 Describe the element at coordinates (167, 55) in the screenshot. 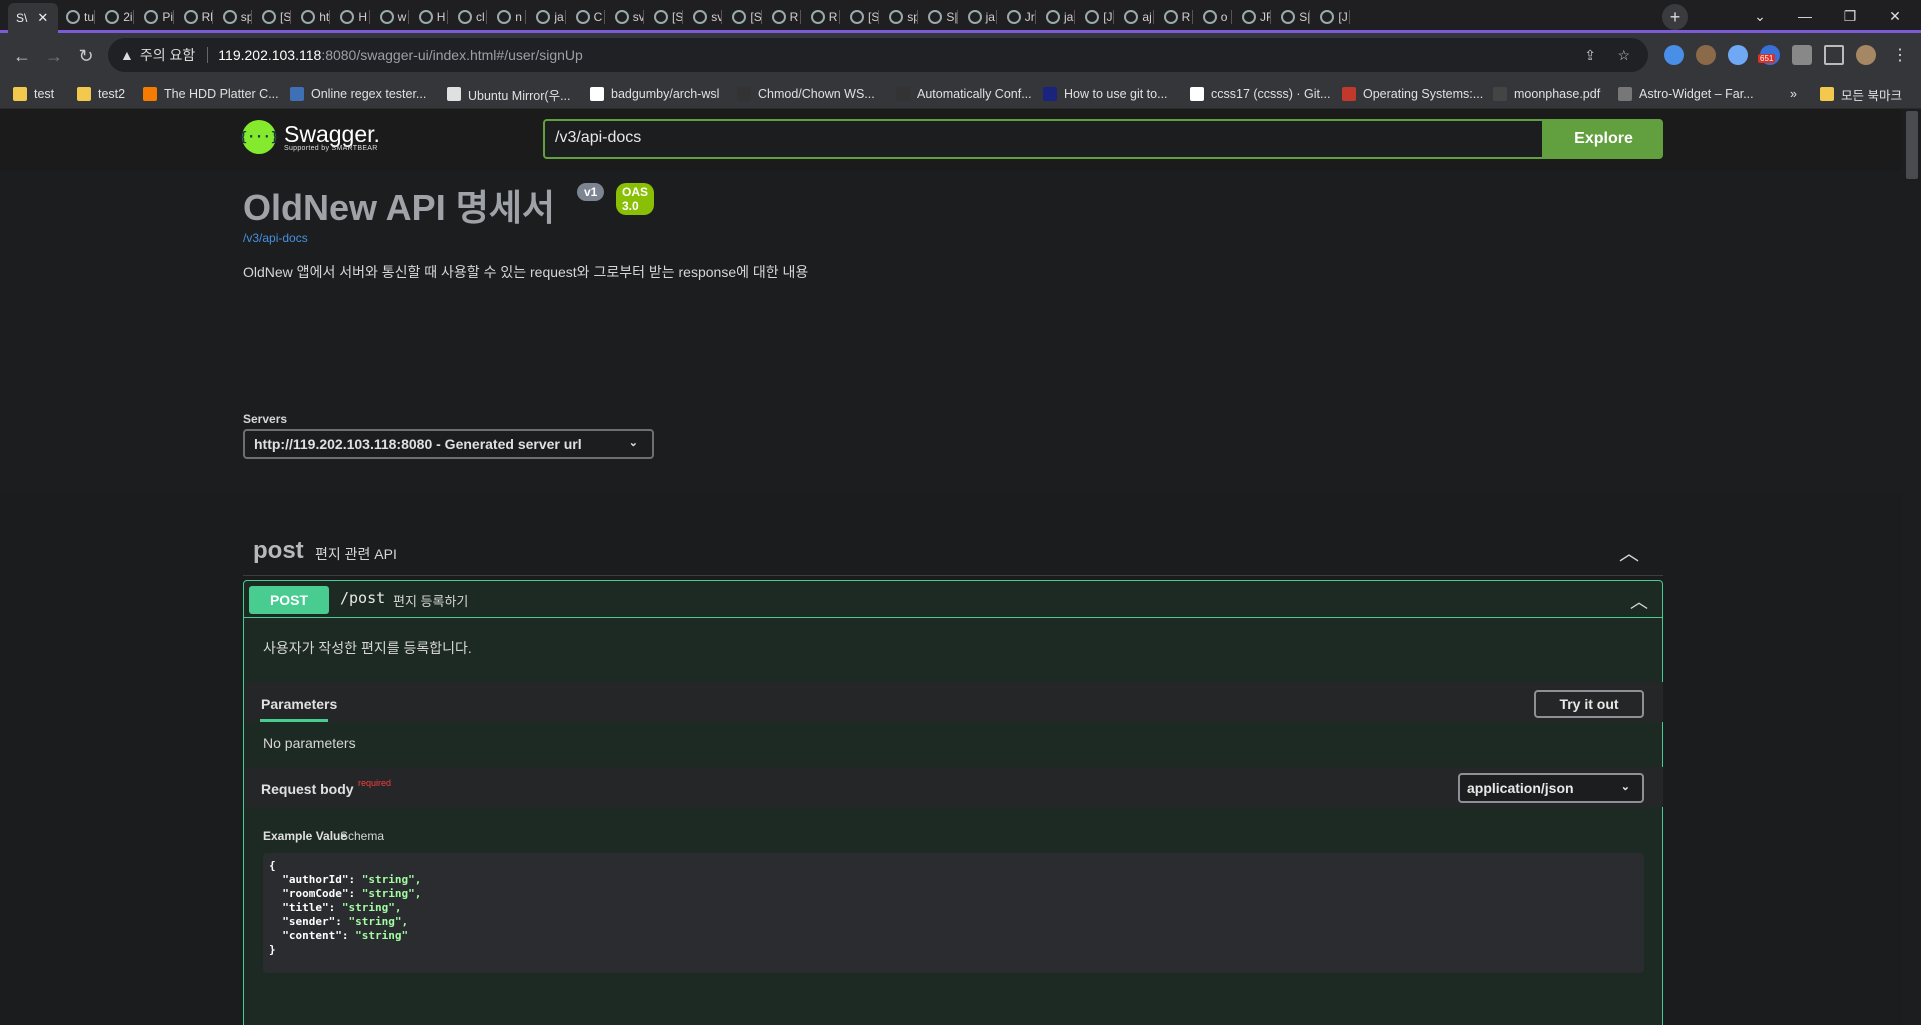

I see `security-warning-text: 주의 요함` at that location.